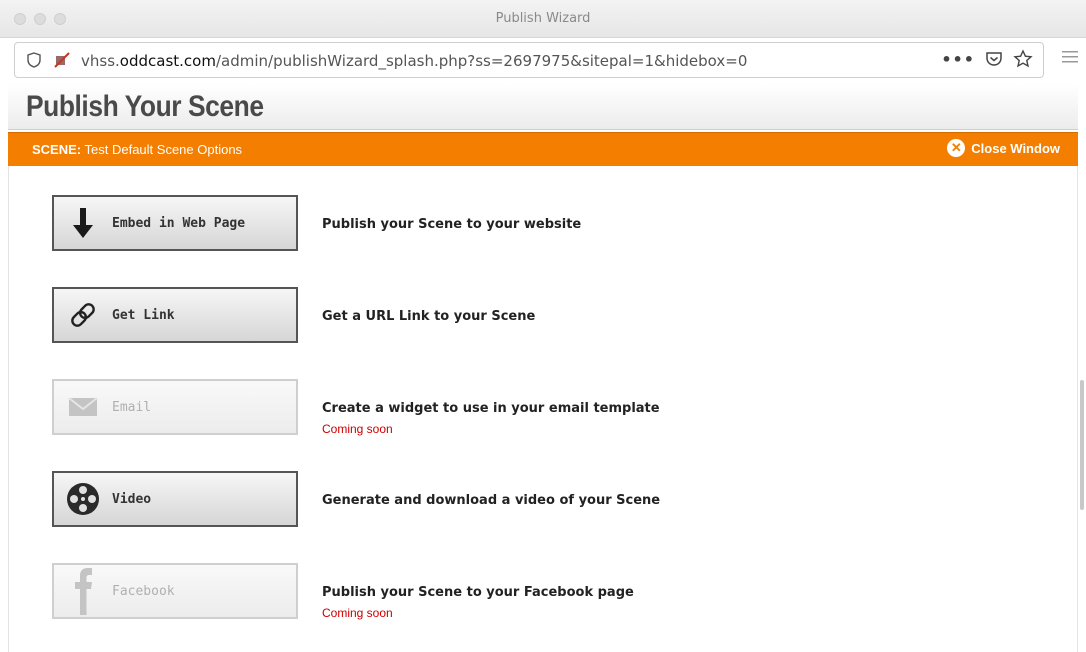 Image resolution: width=1086 pixels, height=652 pixels. Describe the element at coordinates (994, 59) in the screenshot. I see `pocket-icon` at that location.